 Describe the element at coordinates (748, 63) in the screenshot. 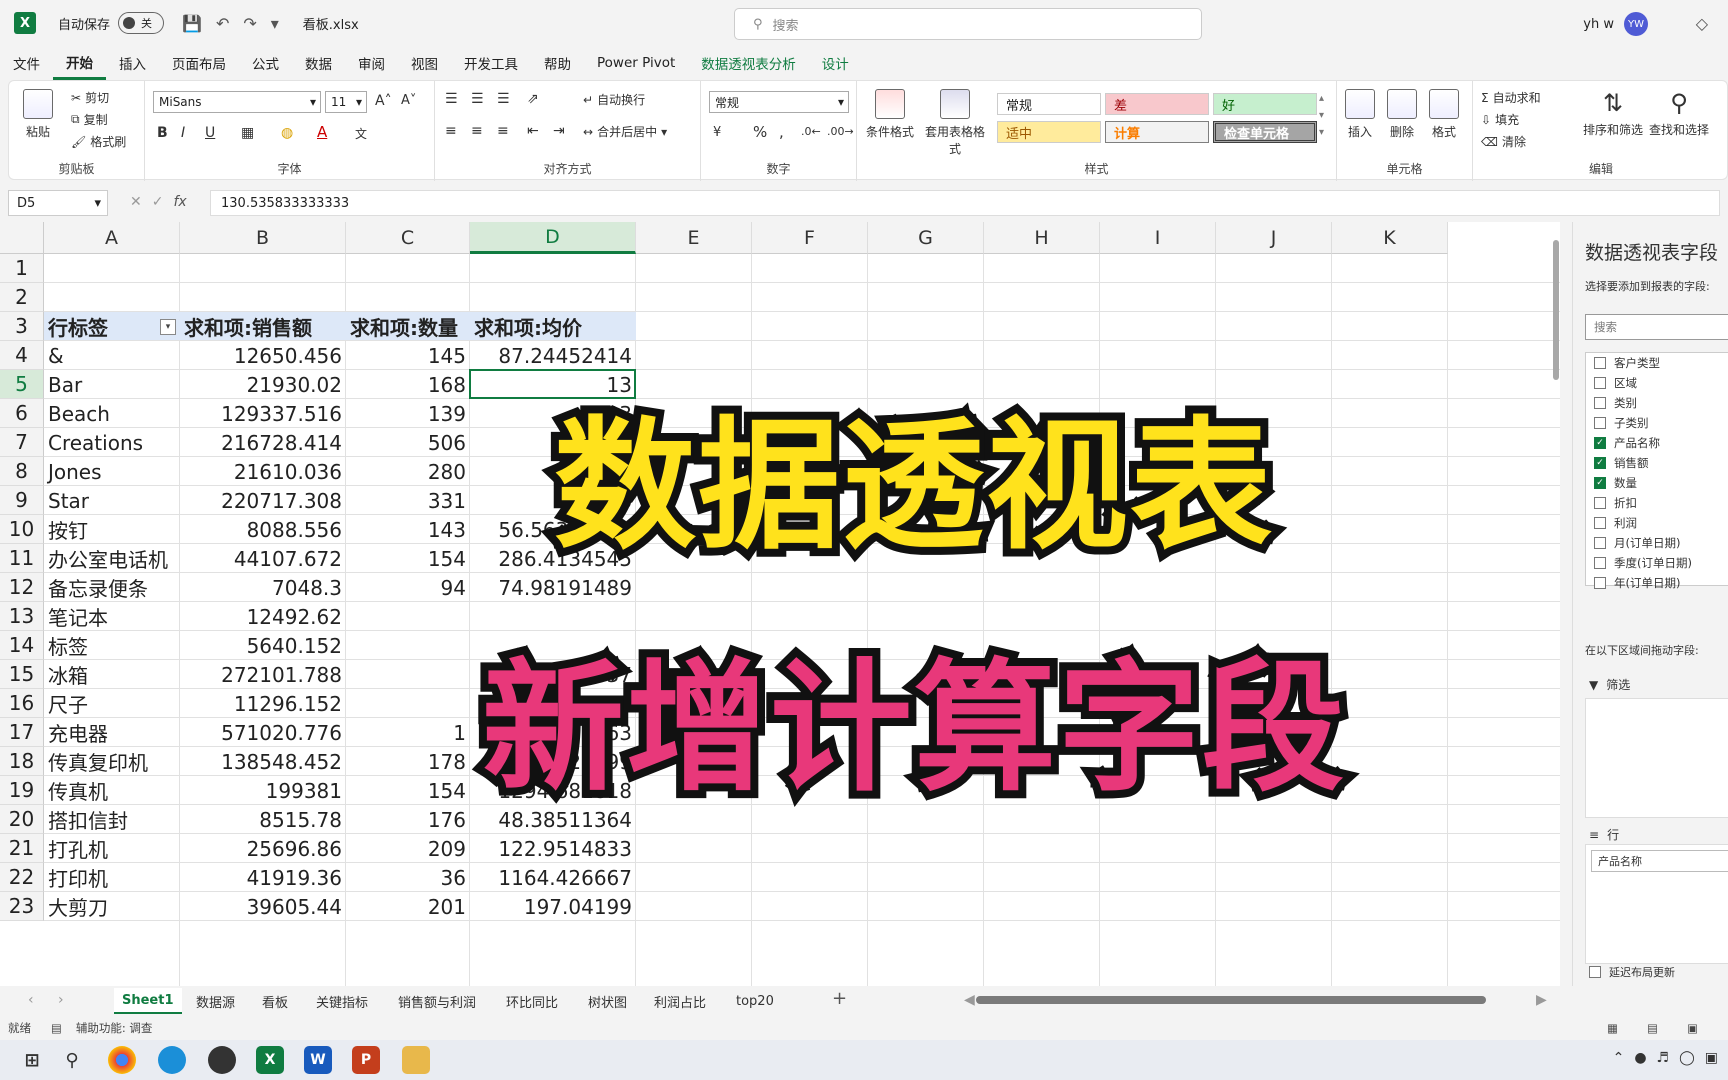

I see `tab-pivot-analyze: 数据透视表分析` at that location.